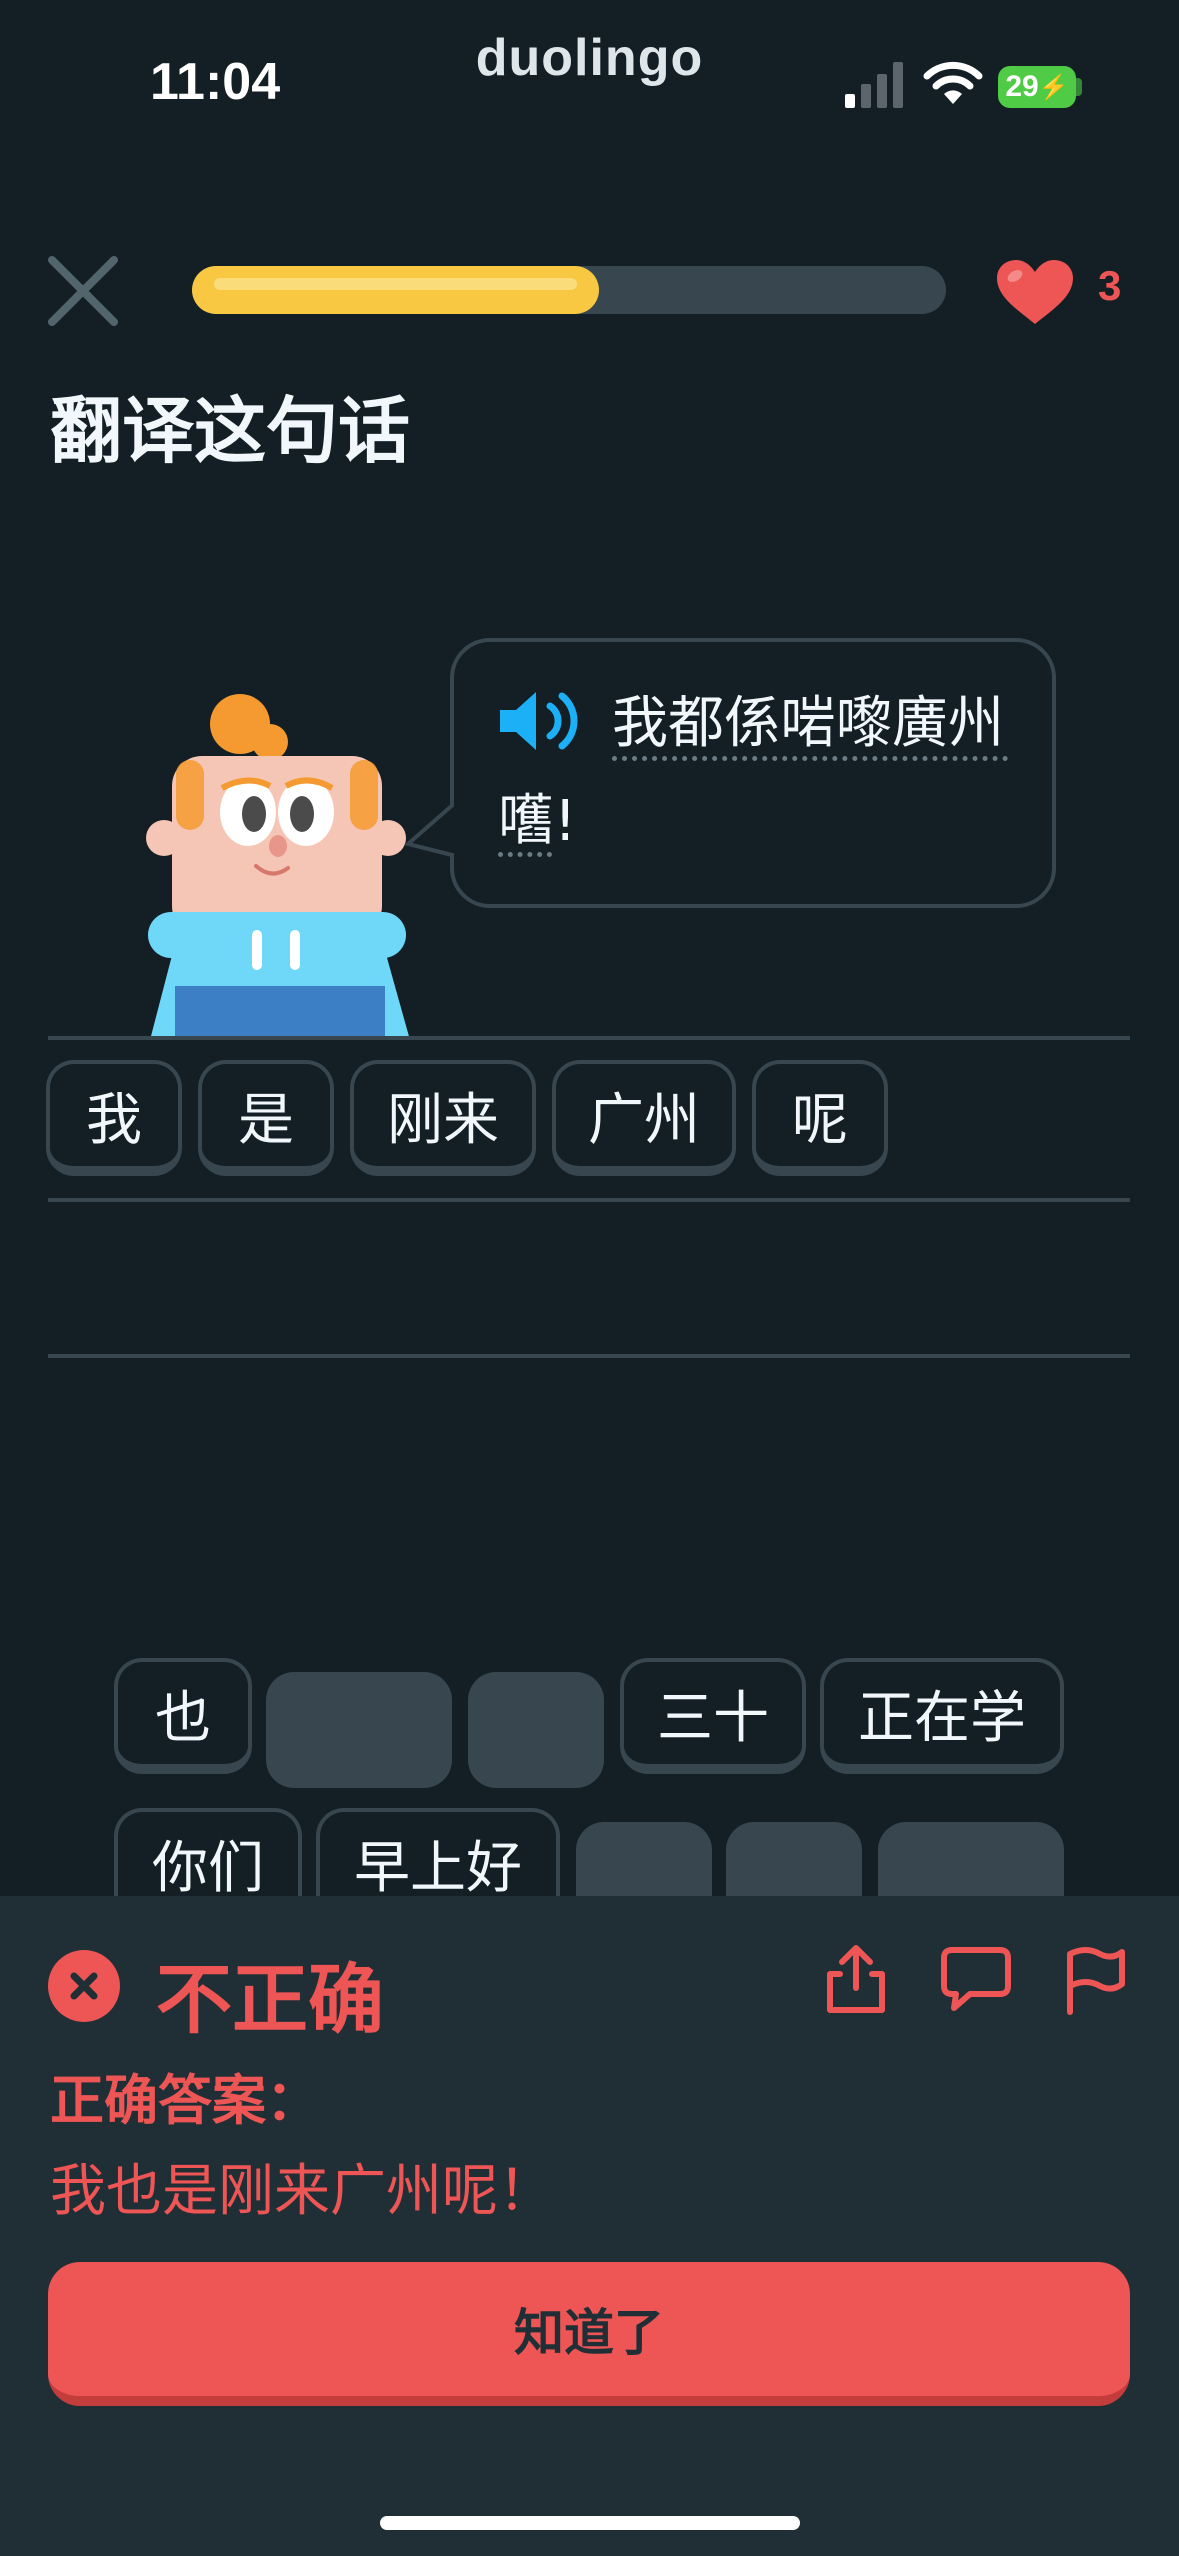  What do you see at coordinates (538, 721) in the screenshot?
I see `speaker-icon` at bounding box center [538, 721].